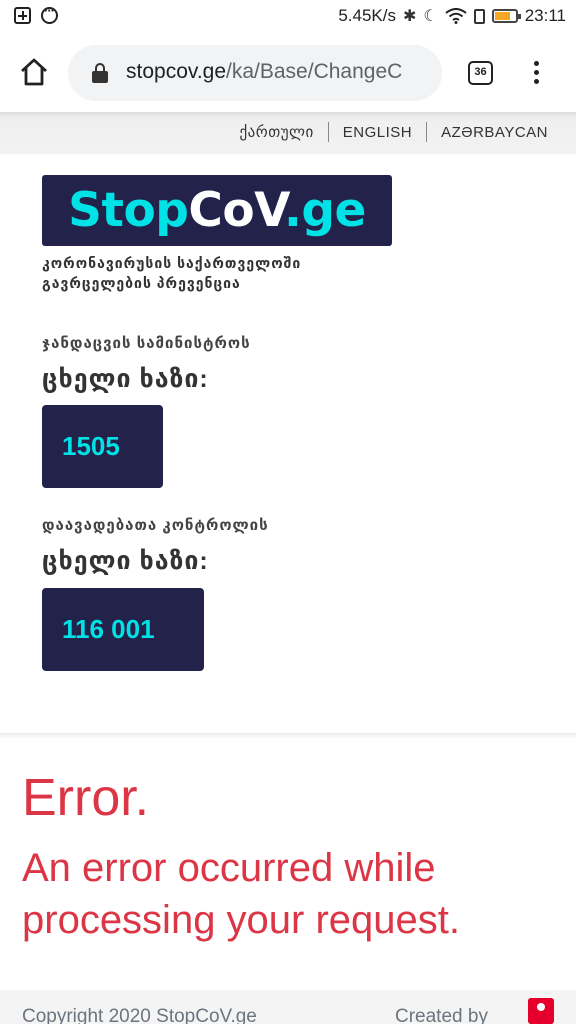  Describe the element at coordinates (325, 210) in the screenshot. I see `logo-part-ge: .ge` at that location.